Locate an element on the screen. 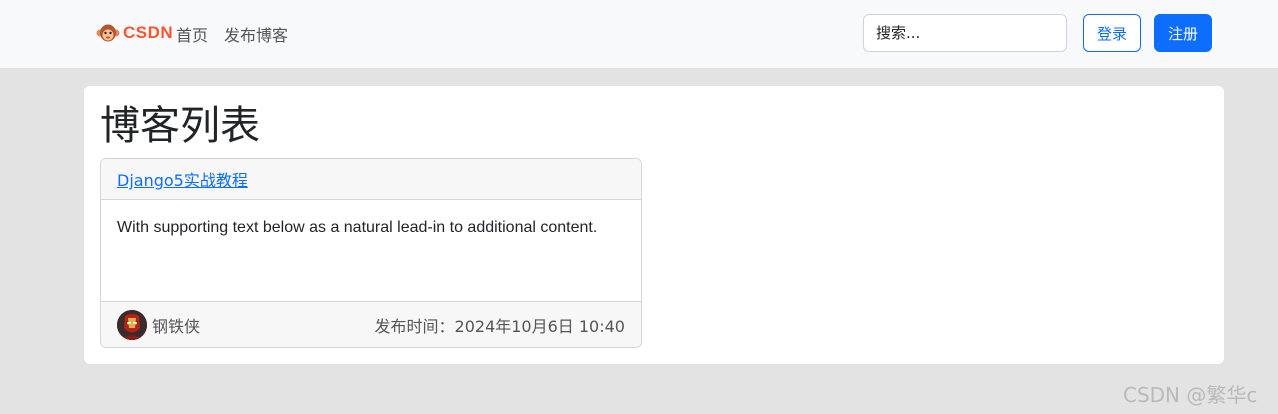 This screenshot has height=414, width=1278. watermark: CSDN @繁华c is located at coordinates (1190, 395).